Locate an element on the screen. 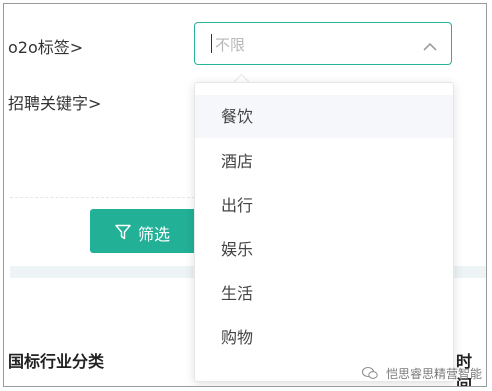  filter-button-label: 筛选 is located at coordinates (154, 234).